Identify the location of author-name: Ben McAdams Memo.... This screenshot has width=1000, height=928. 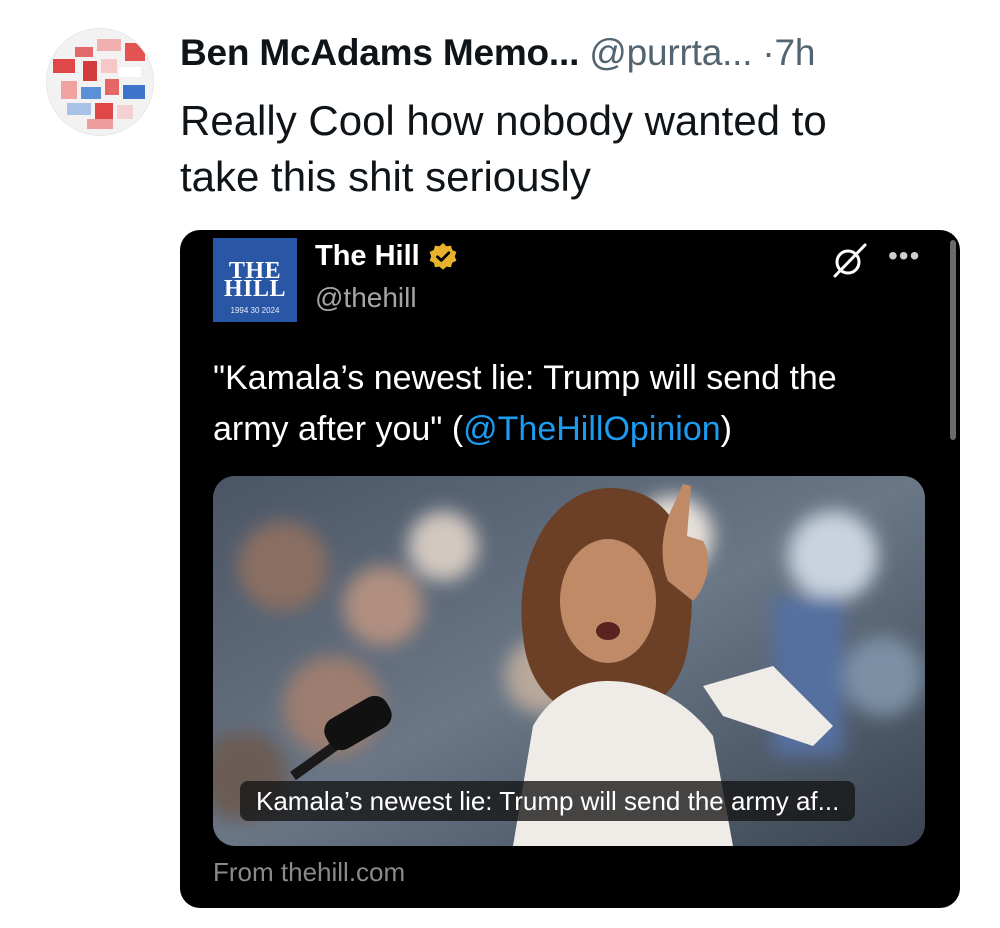
(379, 52).